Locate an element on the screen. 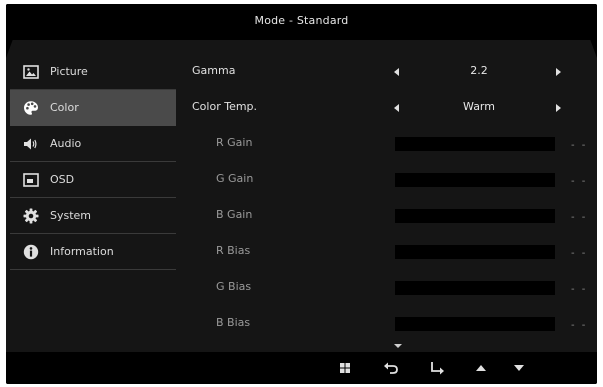 The image size is (603, 387). title-notch-right is located at coordinates (587, 31).